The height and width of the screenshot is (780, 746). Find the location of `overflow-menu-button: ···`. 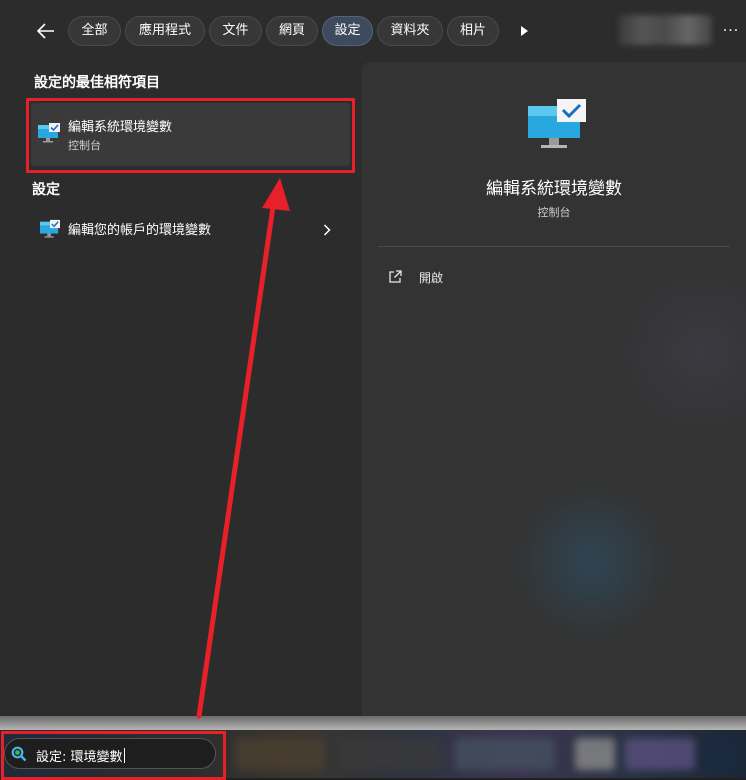

overflow-menu-button: ··· is located at coordinates (731, 31).